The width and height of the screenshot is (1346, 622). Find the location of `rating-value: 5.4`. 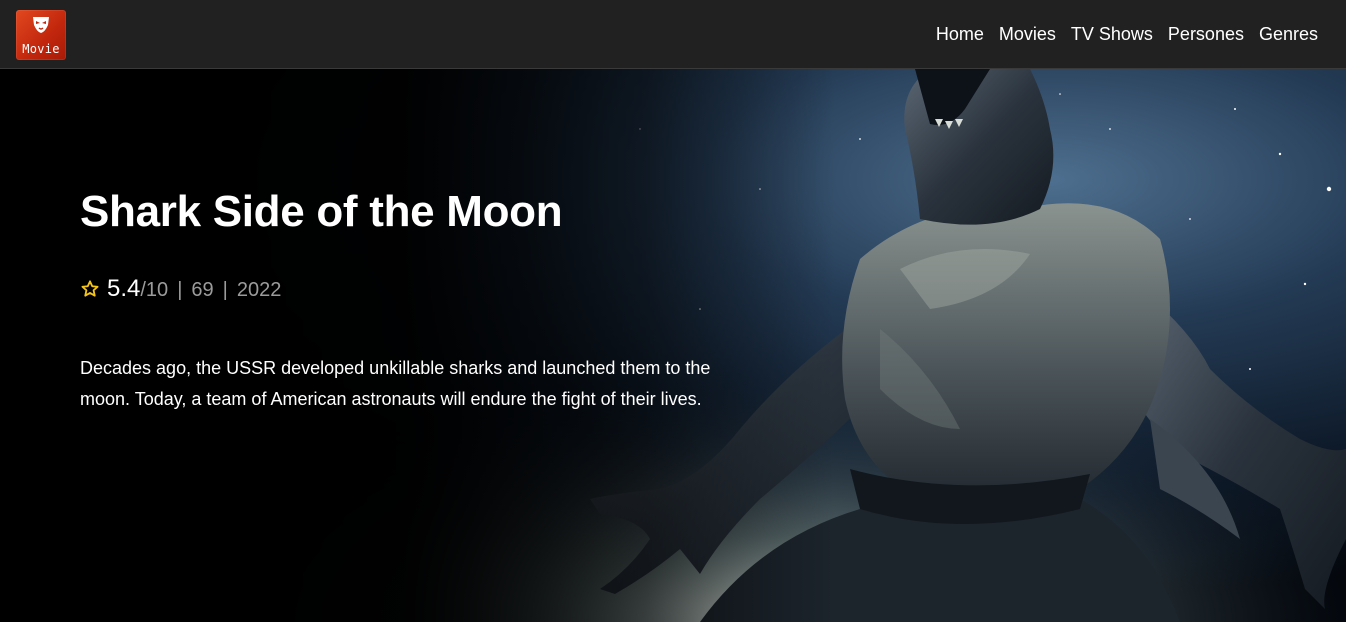

rating-value: 5.4 is located at coordinates (124, 288).